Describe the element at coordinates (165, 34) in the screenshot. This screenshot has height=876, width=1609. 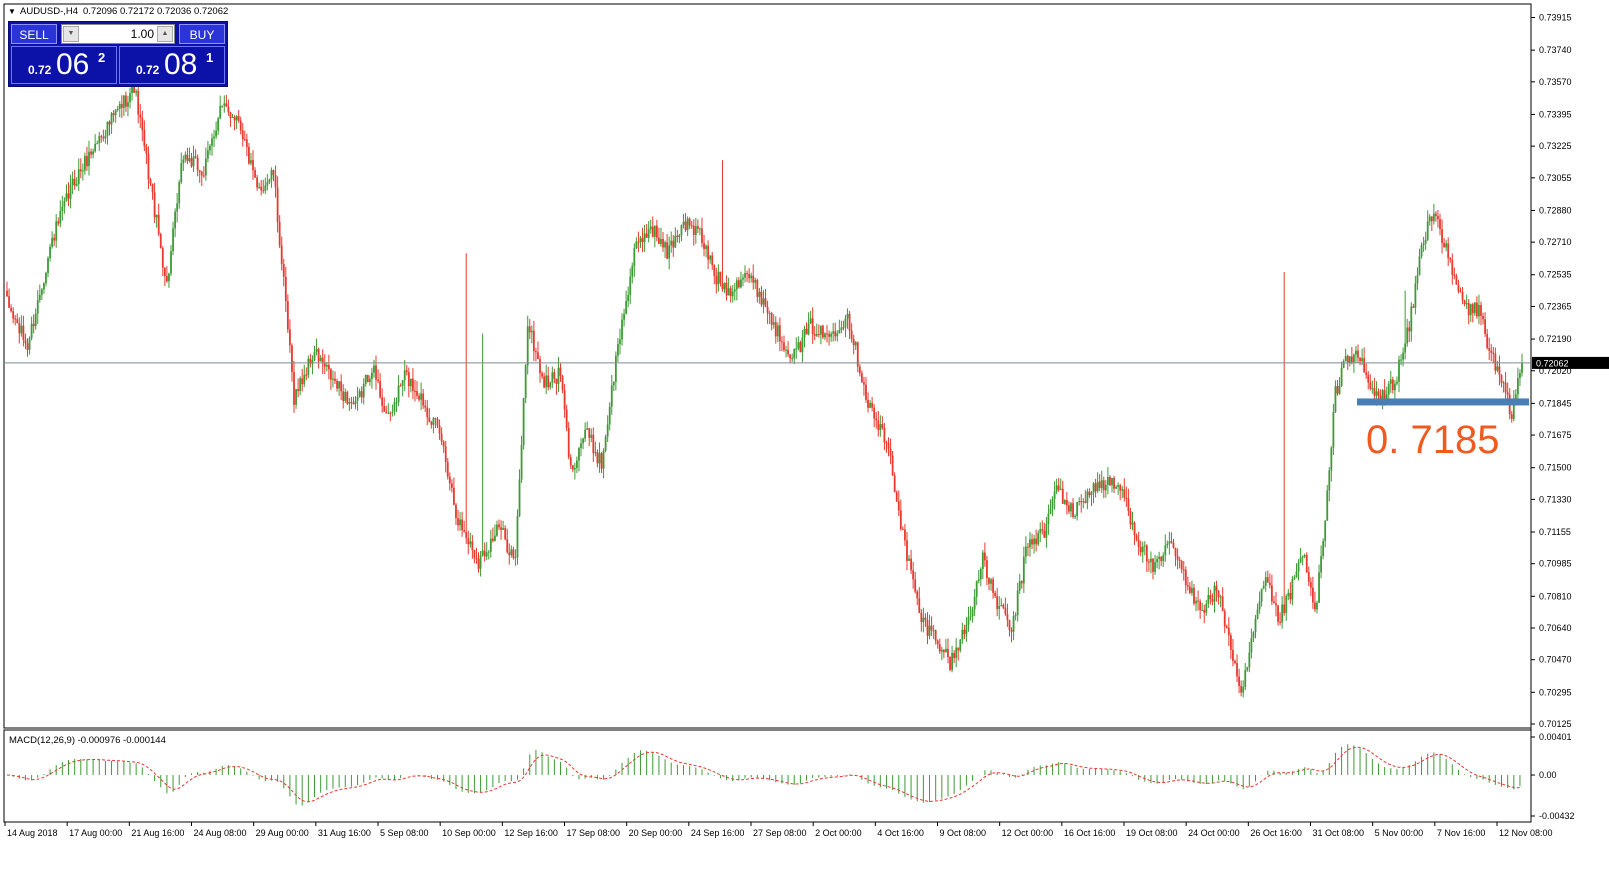
I see `lot-increase-icon: ▲` at that location.